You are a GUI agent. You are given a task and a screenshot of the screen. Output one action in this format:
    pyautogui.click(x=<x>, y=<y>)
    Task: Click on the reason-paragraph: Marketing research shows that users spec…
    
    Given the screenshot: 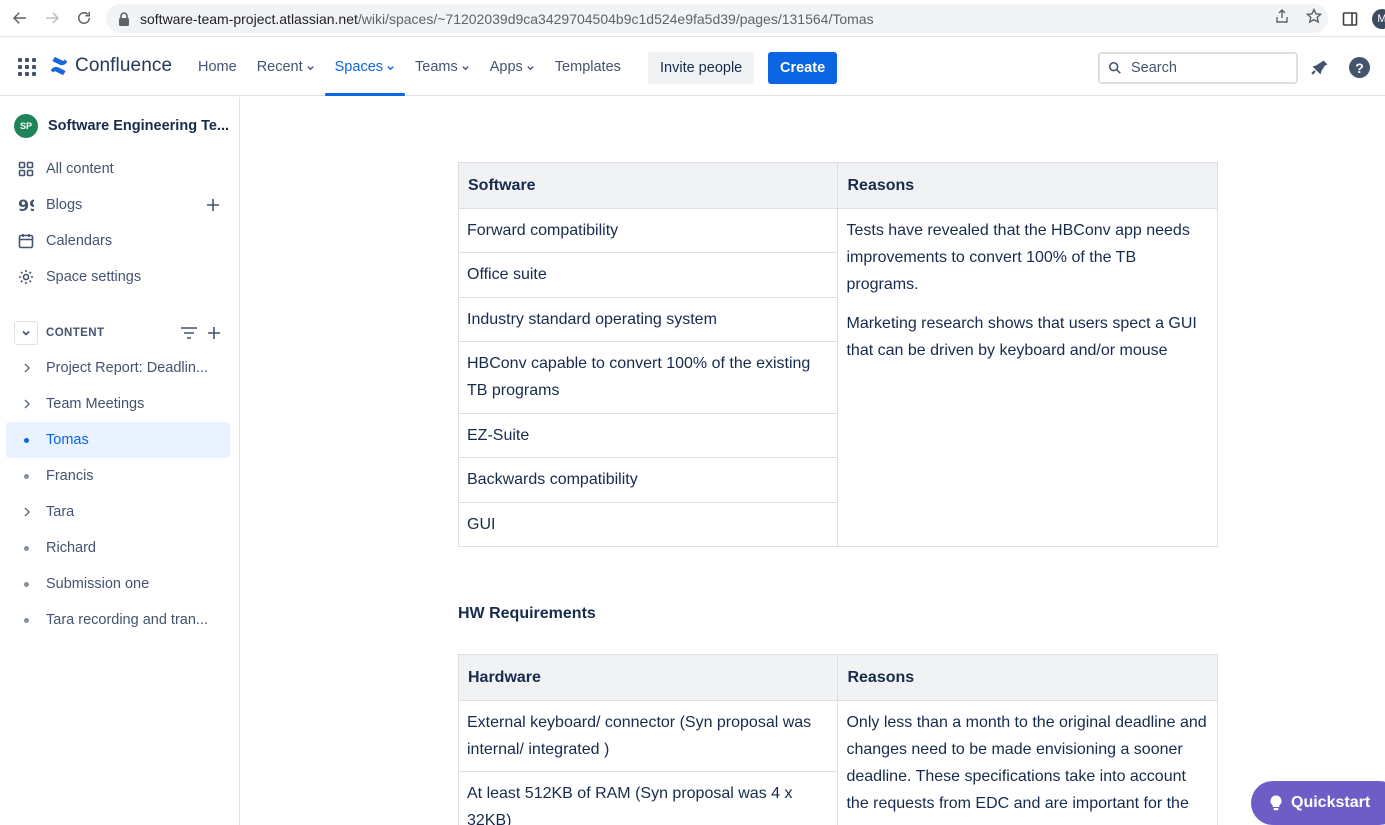 What is the action you would take?
    pyautogui.click(x=1021, y=337)
    